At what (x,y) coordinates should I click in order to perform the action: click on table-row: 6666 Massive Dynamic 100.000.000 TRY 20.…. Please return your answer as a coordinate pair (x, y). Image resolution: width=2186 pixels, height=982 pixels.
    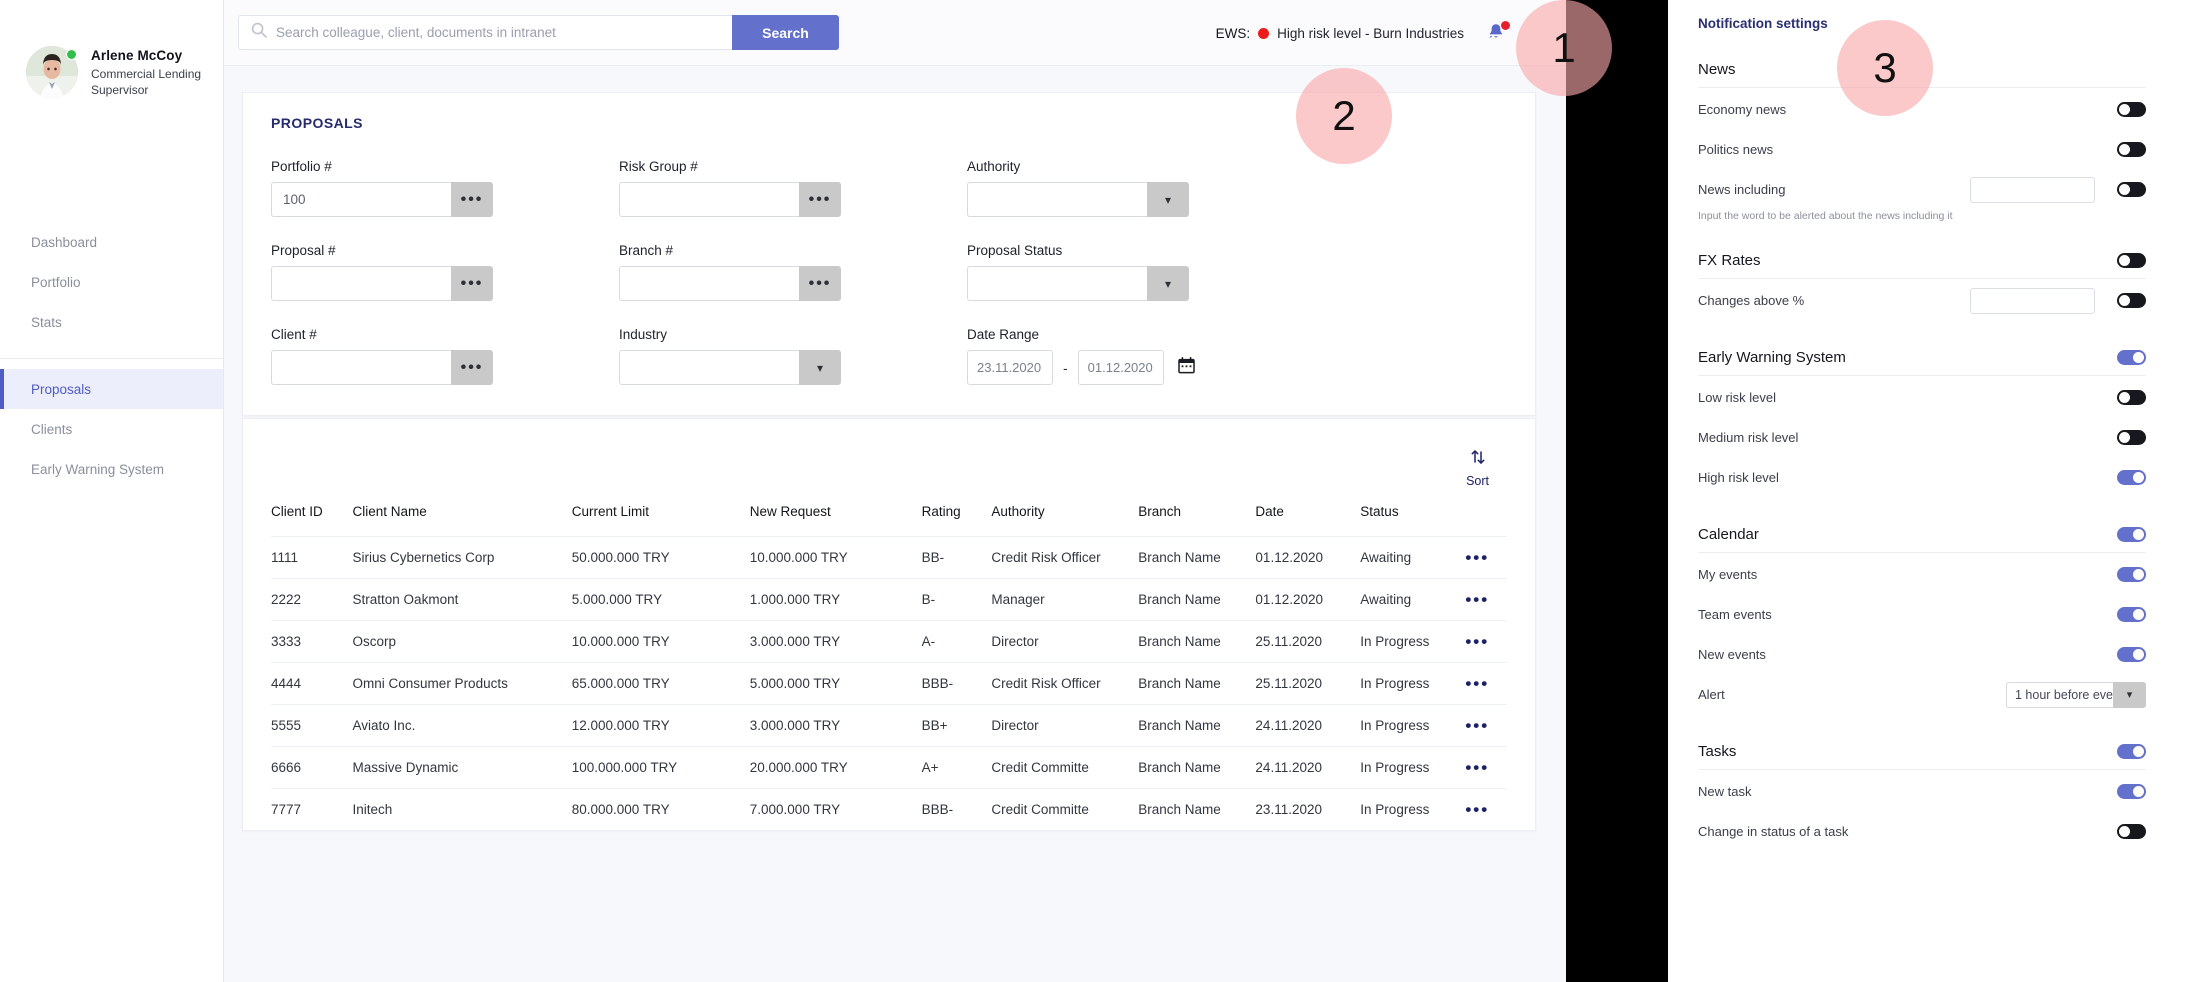
    Looking at the image, I should click on (889, 767).